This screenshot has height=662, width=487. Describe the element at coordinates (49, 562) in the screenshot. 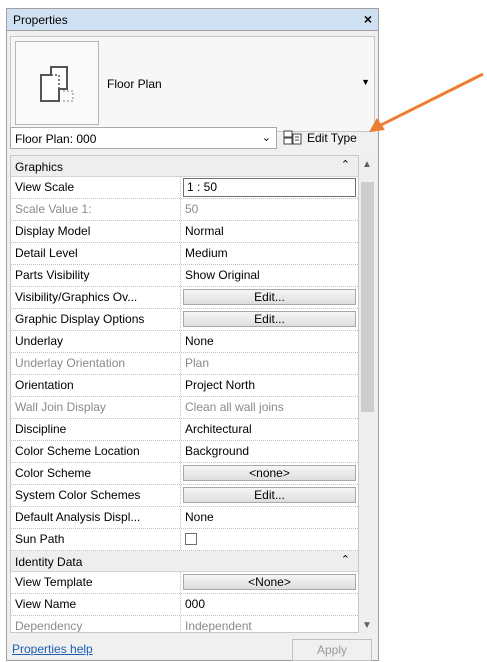

I see `group-label: Identity Data` at that location.